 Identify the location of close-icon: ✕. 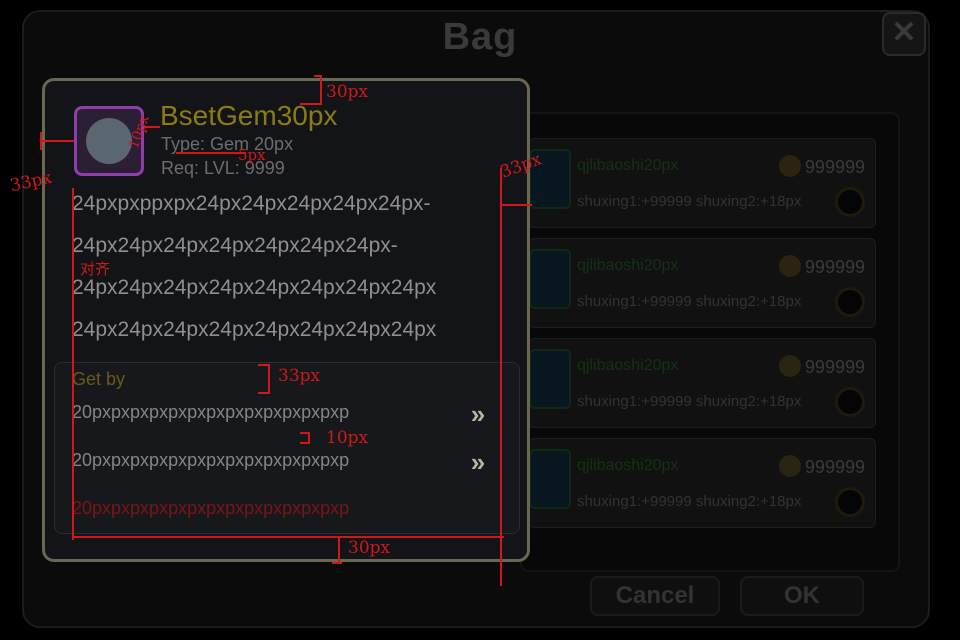
(904, 32).